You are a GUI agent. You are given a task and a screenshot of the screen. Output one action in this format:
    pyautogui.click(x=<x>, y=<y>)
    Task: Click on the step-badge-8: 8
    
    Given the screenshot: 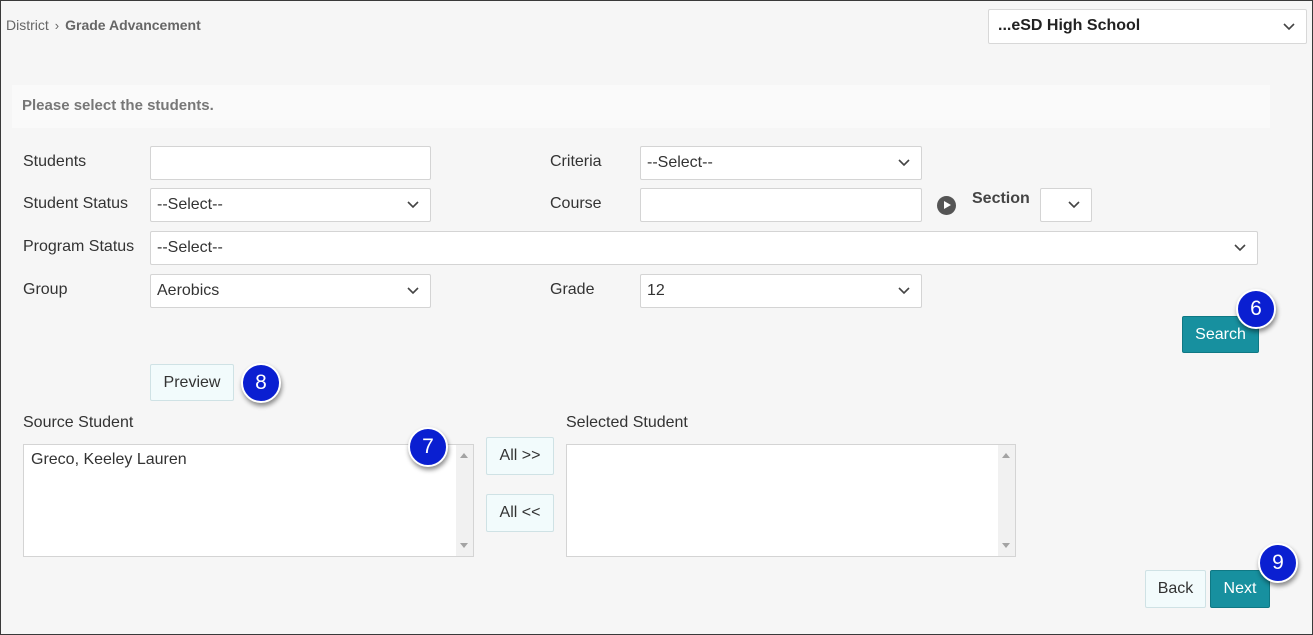 What is the action you would take?
    pyautogui.click(x=261, y=383)
    